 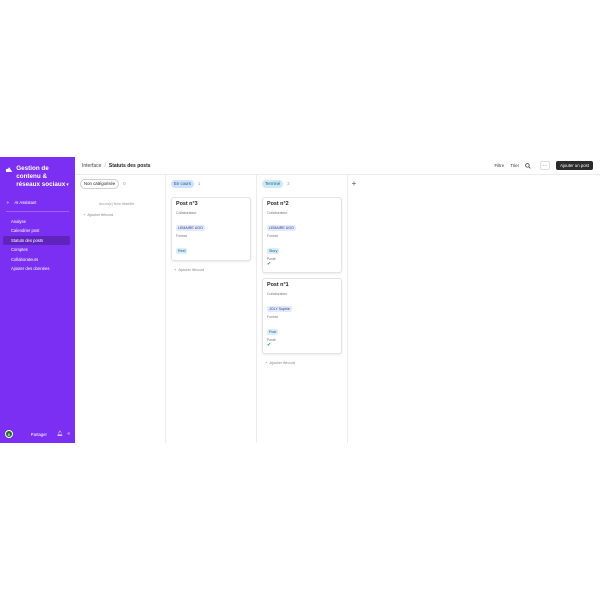 What do you see at coordinates (182, 183) in the screenshot?
I see `status-pill: En cours` at bounding box center [182, 183].